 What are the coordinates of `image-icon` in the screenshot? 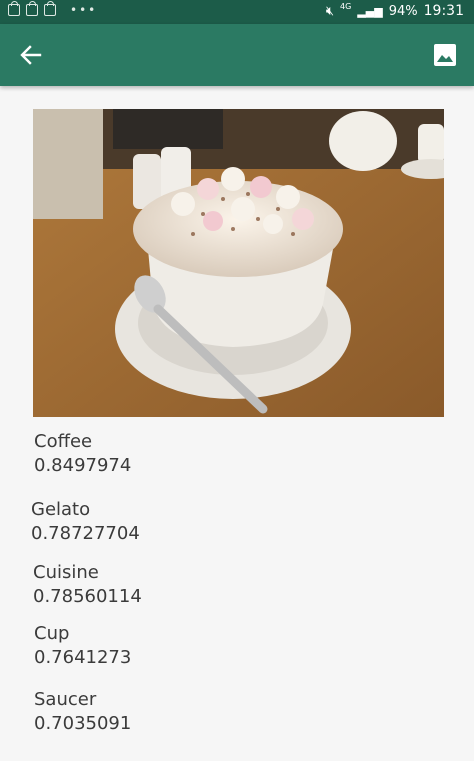 It's located at (445, 55).